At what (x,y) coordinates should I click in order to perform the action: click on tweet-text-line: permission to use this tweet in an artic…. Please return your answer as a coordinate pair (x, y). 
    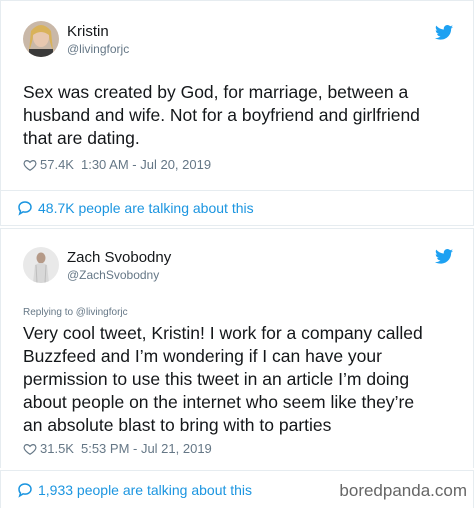
    Looking at the image, I should click on (216, 379).